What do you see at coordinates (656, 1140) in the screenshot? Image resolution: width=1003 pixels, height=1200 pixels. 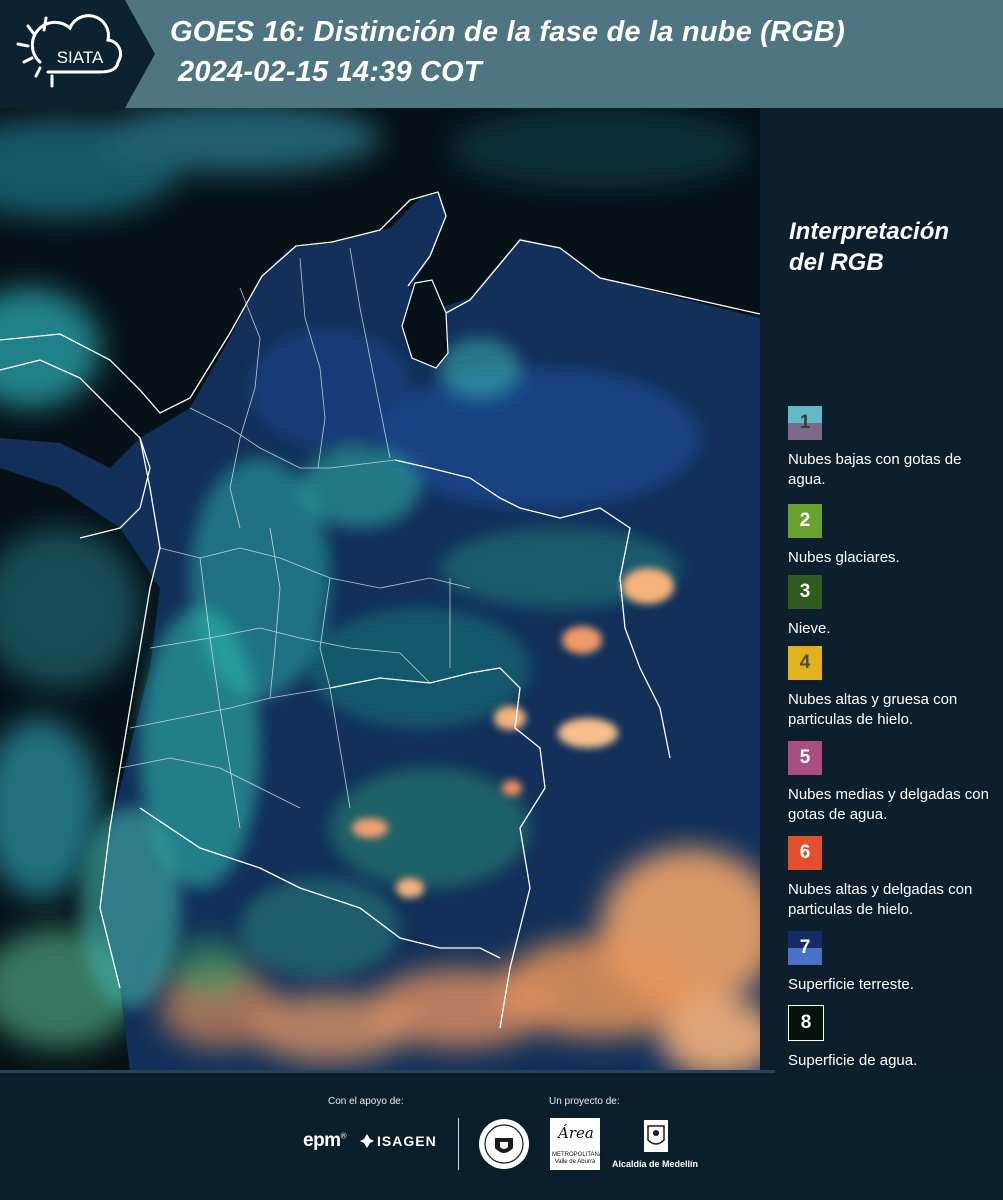 I see `alcaldia-shield-icon` at bounding box center [656, 1140].